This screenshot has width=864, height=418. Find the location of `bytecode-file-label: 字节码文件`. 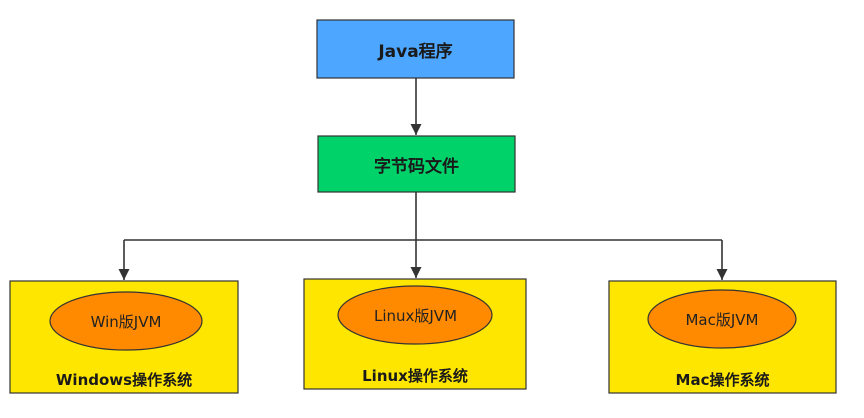

bytecode-file-label: 字节码文件 is located at coordinates (416, 166).